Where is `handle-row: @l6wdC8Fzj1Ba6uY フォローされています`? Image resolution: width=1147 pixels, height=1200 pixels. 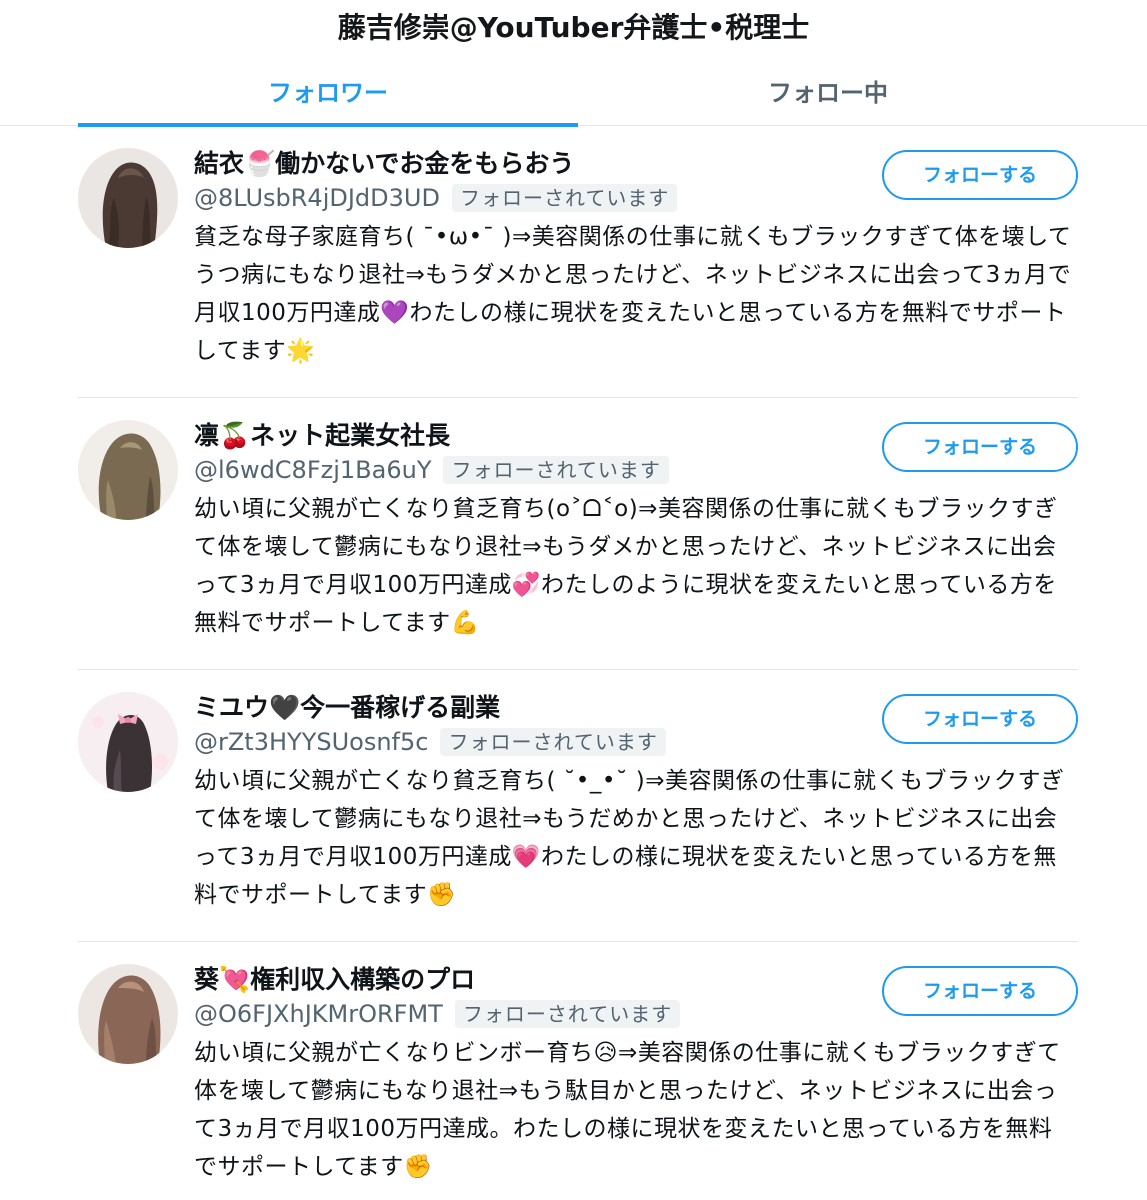
handle-row: @l6wdC8Fzj1Ba6uY フォローされています is located at coordinates (431, 470).